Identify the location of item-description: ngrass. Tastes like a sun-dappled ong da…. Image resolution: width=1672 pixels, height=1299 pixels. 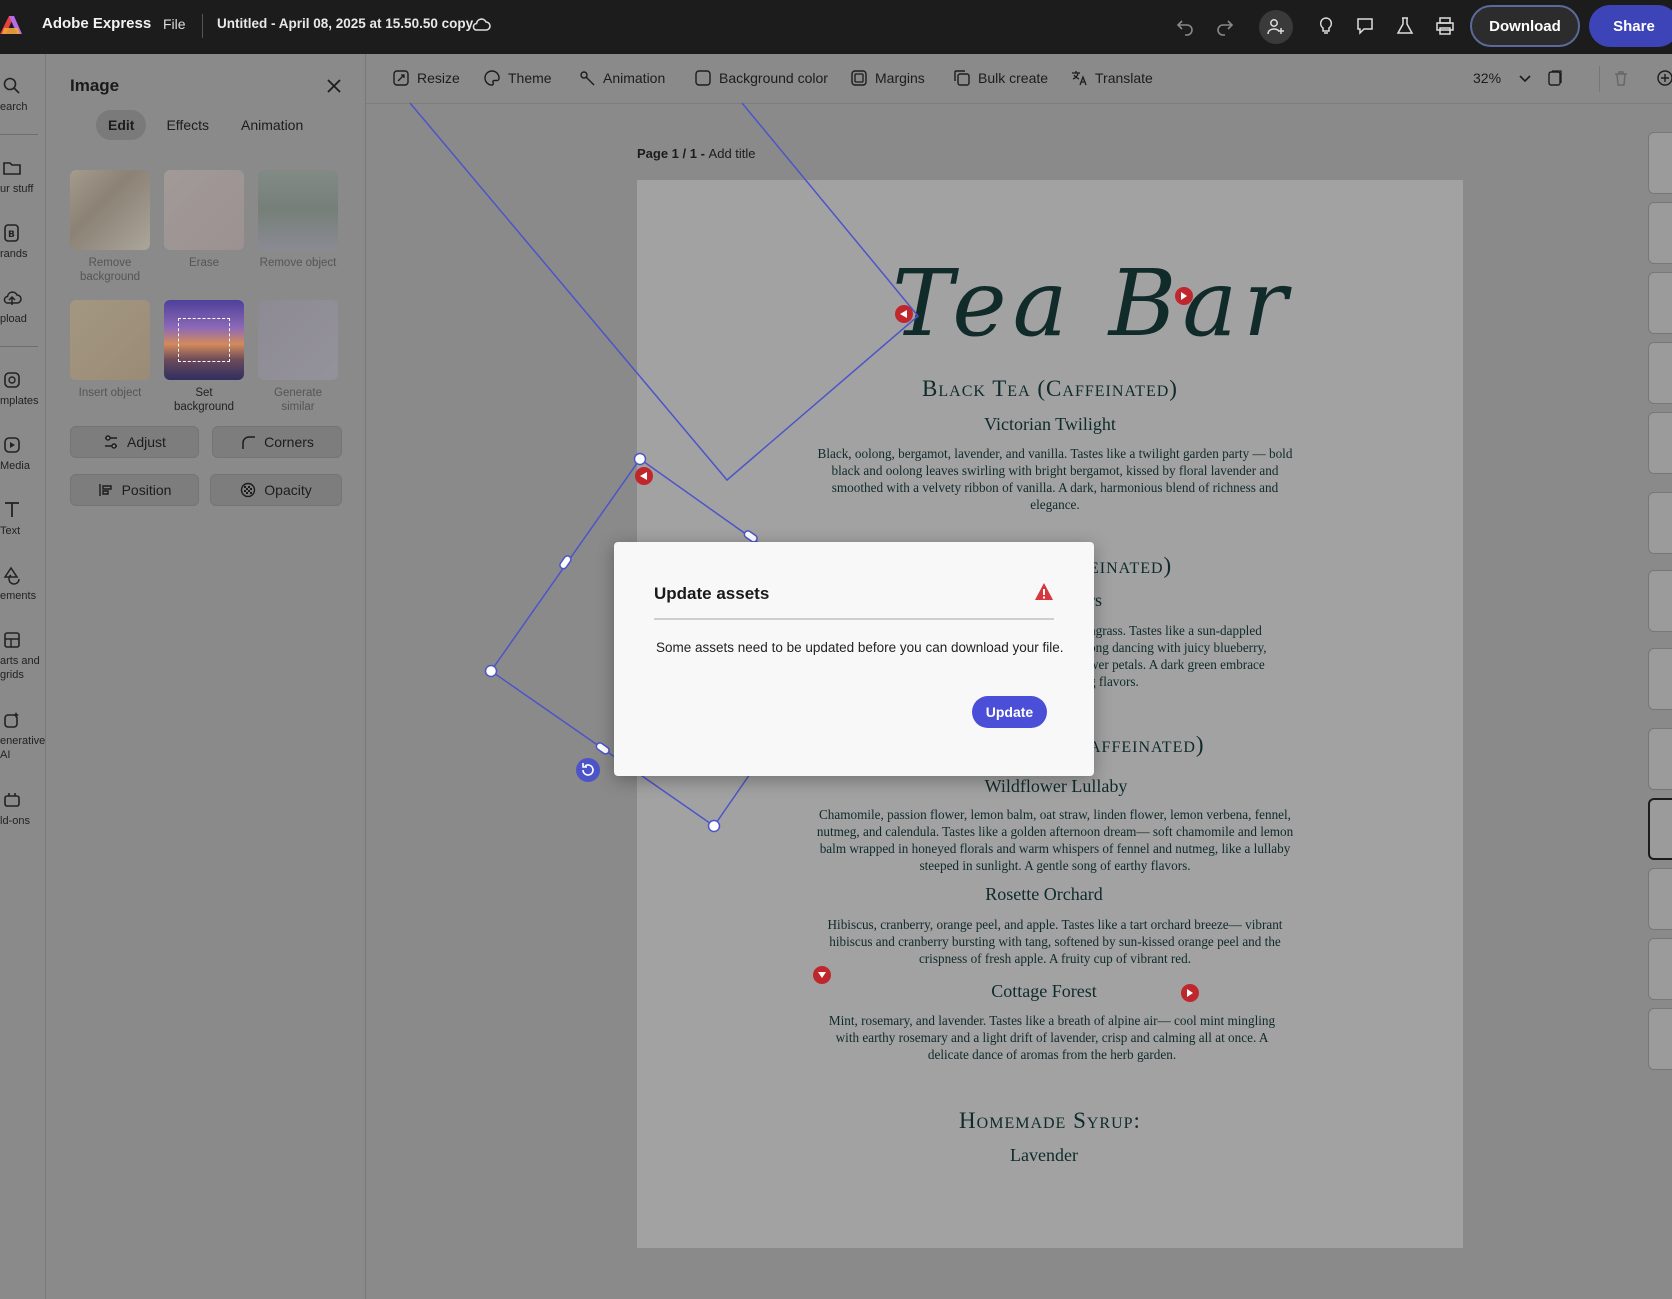
(1214, 656).